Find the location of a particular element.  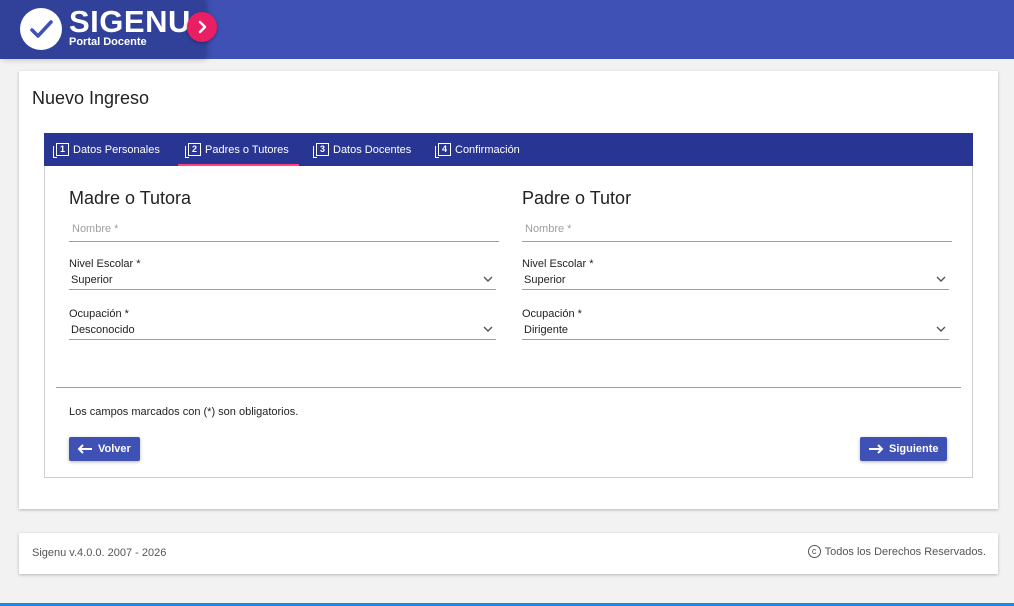

mother-nivel-select: Superior is located at coordinates (282, 281).